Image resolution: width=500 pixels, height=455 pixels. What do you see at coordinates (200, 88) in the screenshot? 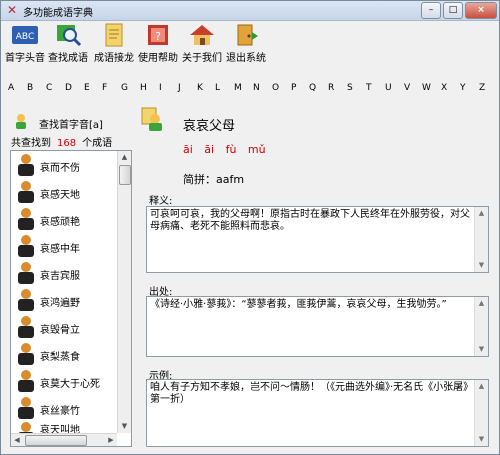
I see `letter-k: K` at bounding box center [200, 88].